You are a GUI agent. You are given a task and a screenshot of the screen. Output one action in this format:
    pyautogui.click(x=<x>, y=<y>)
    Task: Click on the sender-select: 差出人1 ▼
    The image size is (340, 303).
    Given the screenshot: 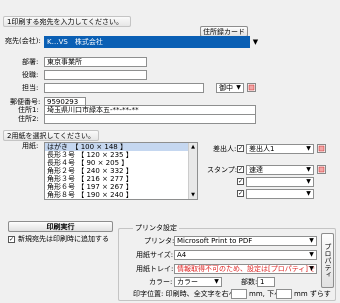 What is the action you would take?
    pyautogui.click(x=280, y=149)
    